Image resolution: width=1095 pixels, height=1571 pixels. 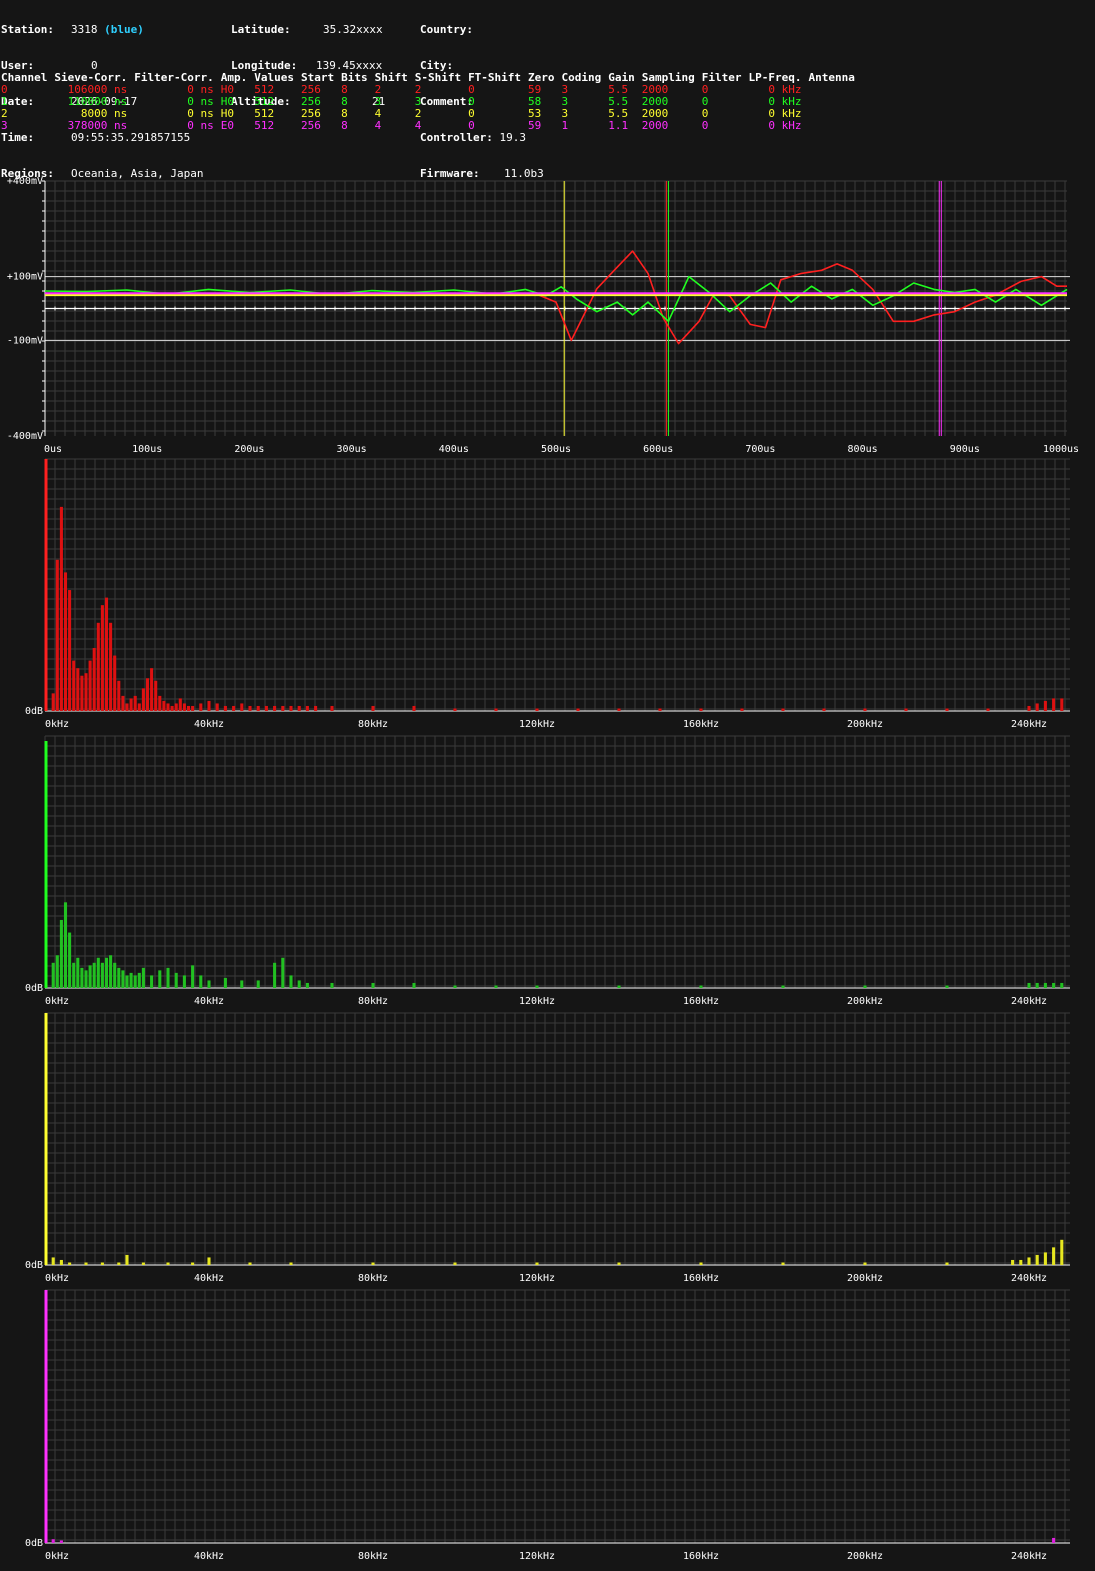 What do you see at coordinates (721, 77) in the screenshot?
I see `column-header: Filter` at bounding box center [721, 77].